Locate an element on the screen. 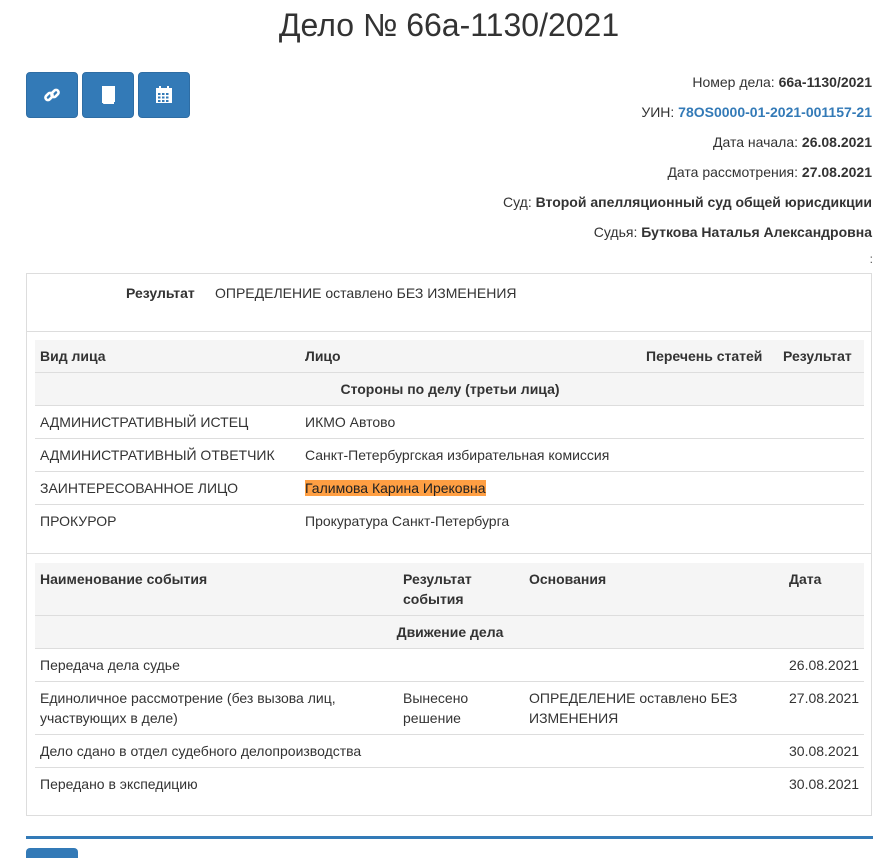 The height and width of the screenshot is (858, 883). event-basis: ОПРЕДЕЛЕНИЕ оставлено БЕЗ ИЗМЕНЕНИЯ is located at coordinates (654, 708).